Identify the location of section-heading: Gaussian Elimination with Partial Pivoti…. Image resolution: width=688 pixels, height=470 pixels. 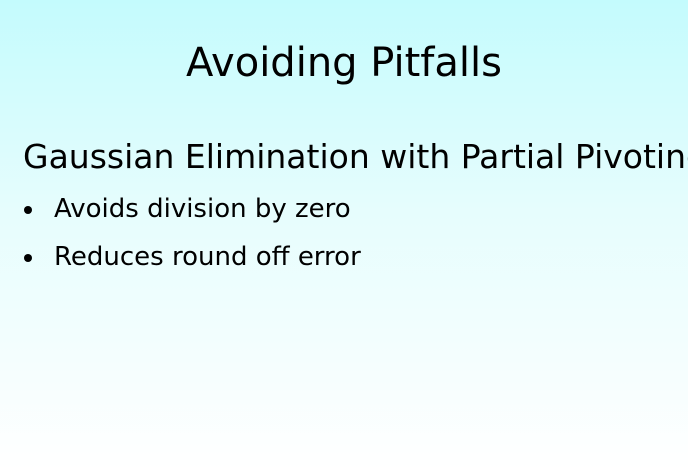
(355, 156).